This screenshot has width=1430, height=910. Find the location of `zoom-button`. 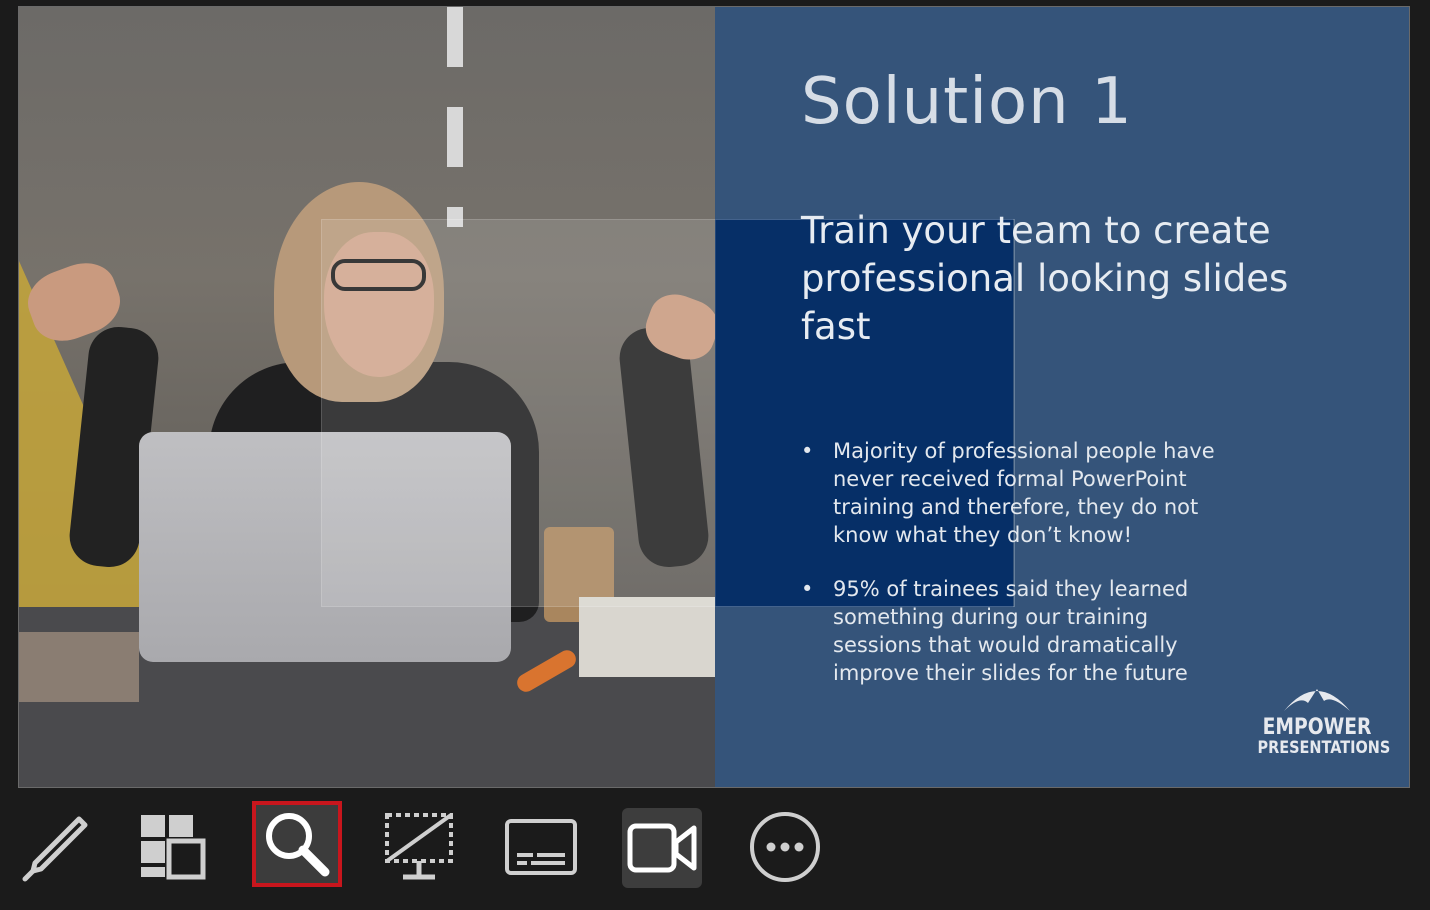

zoom-button is located at coordinates (297, 844).